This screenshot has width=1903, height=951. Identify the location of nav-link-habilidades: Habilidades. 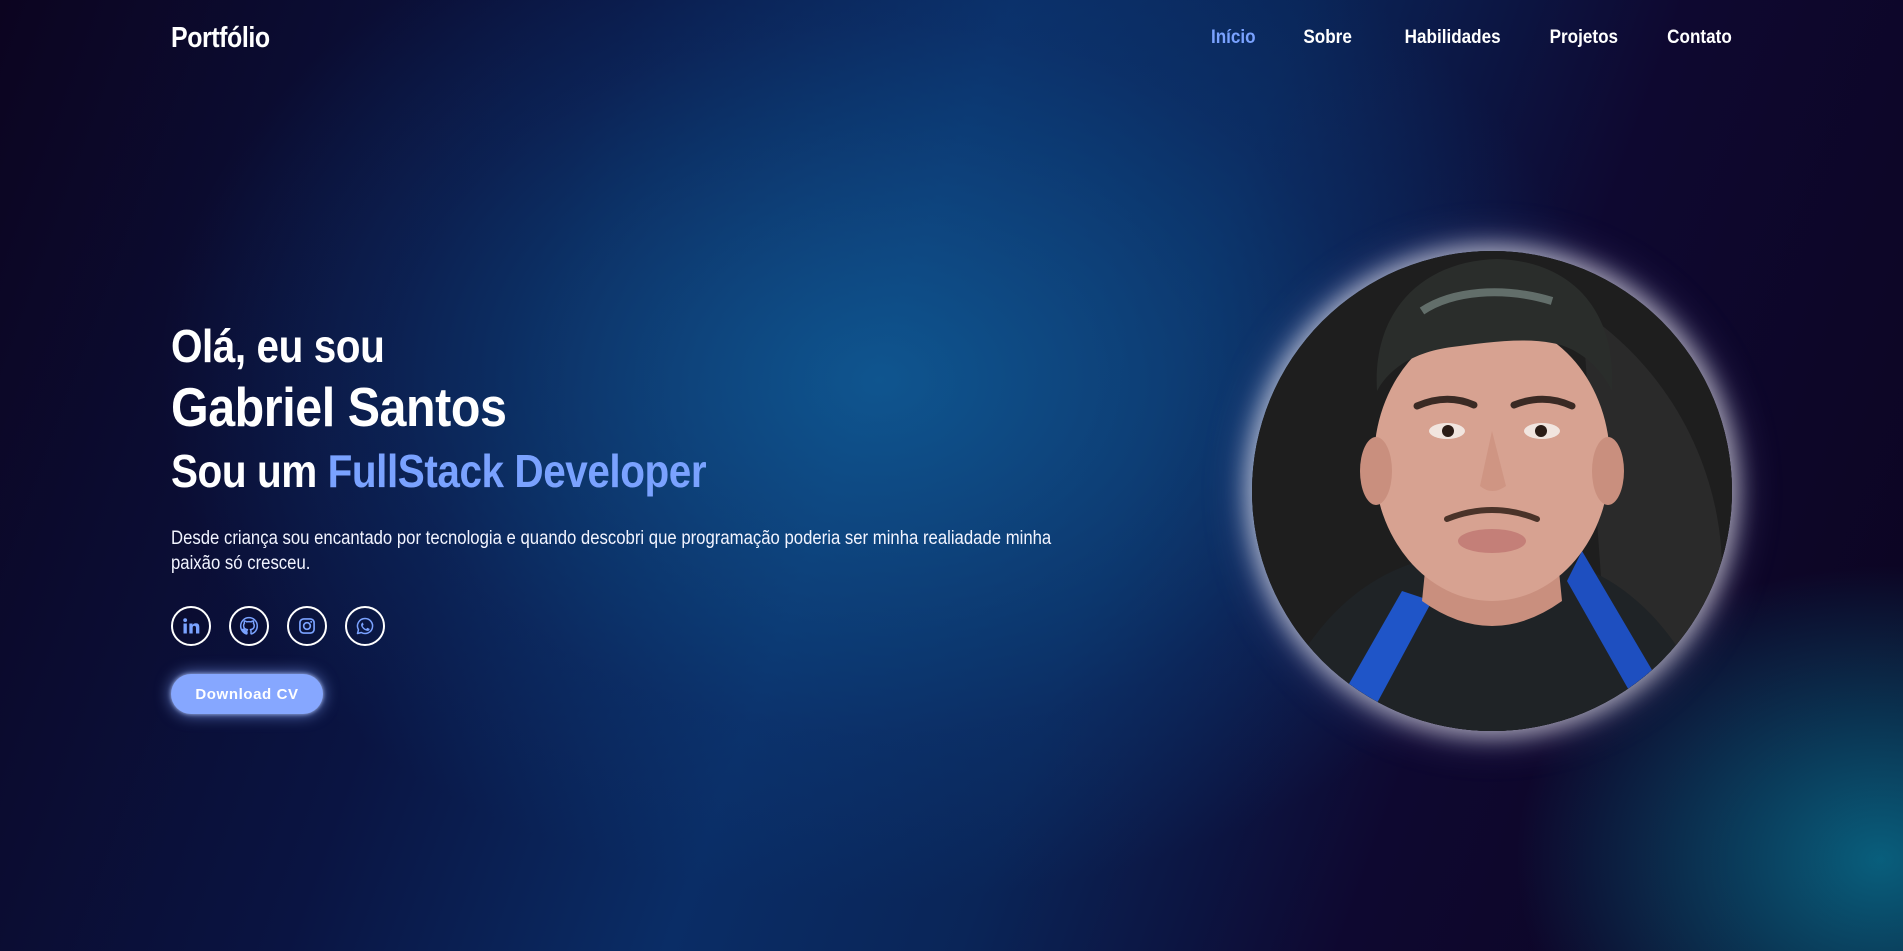
(1452, 38).